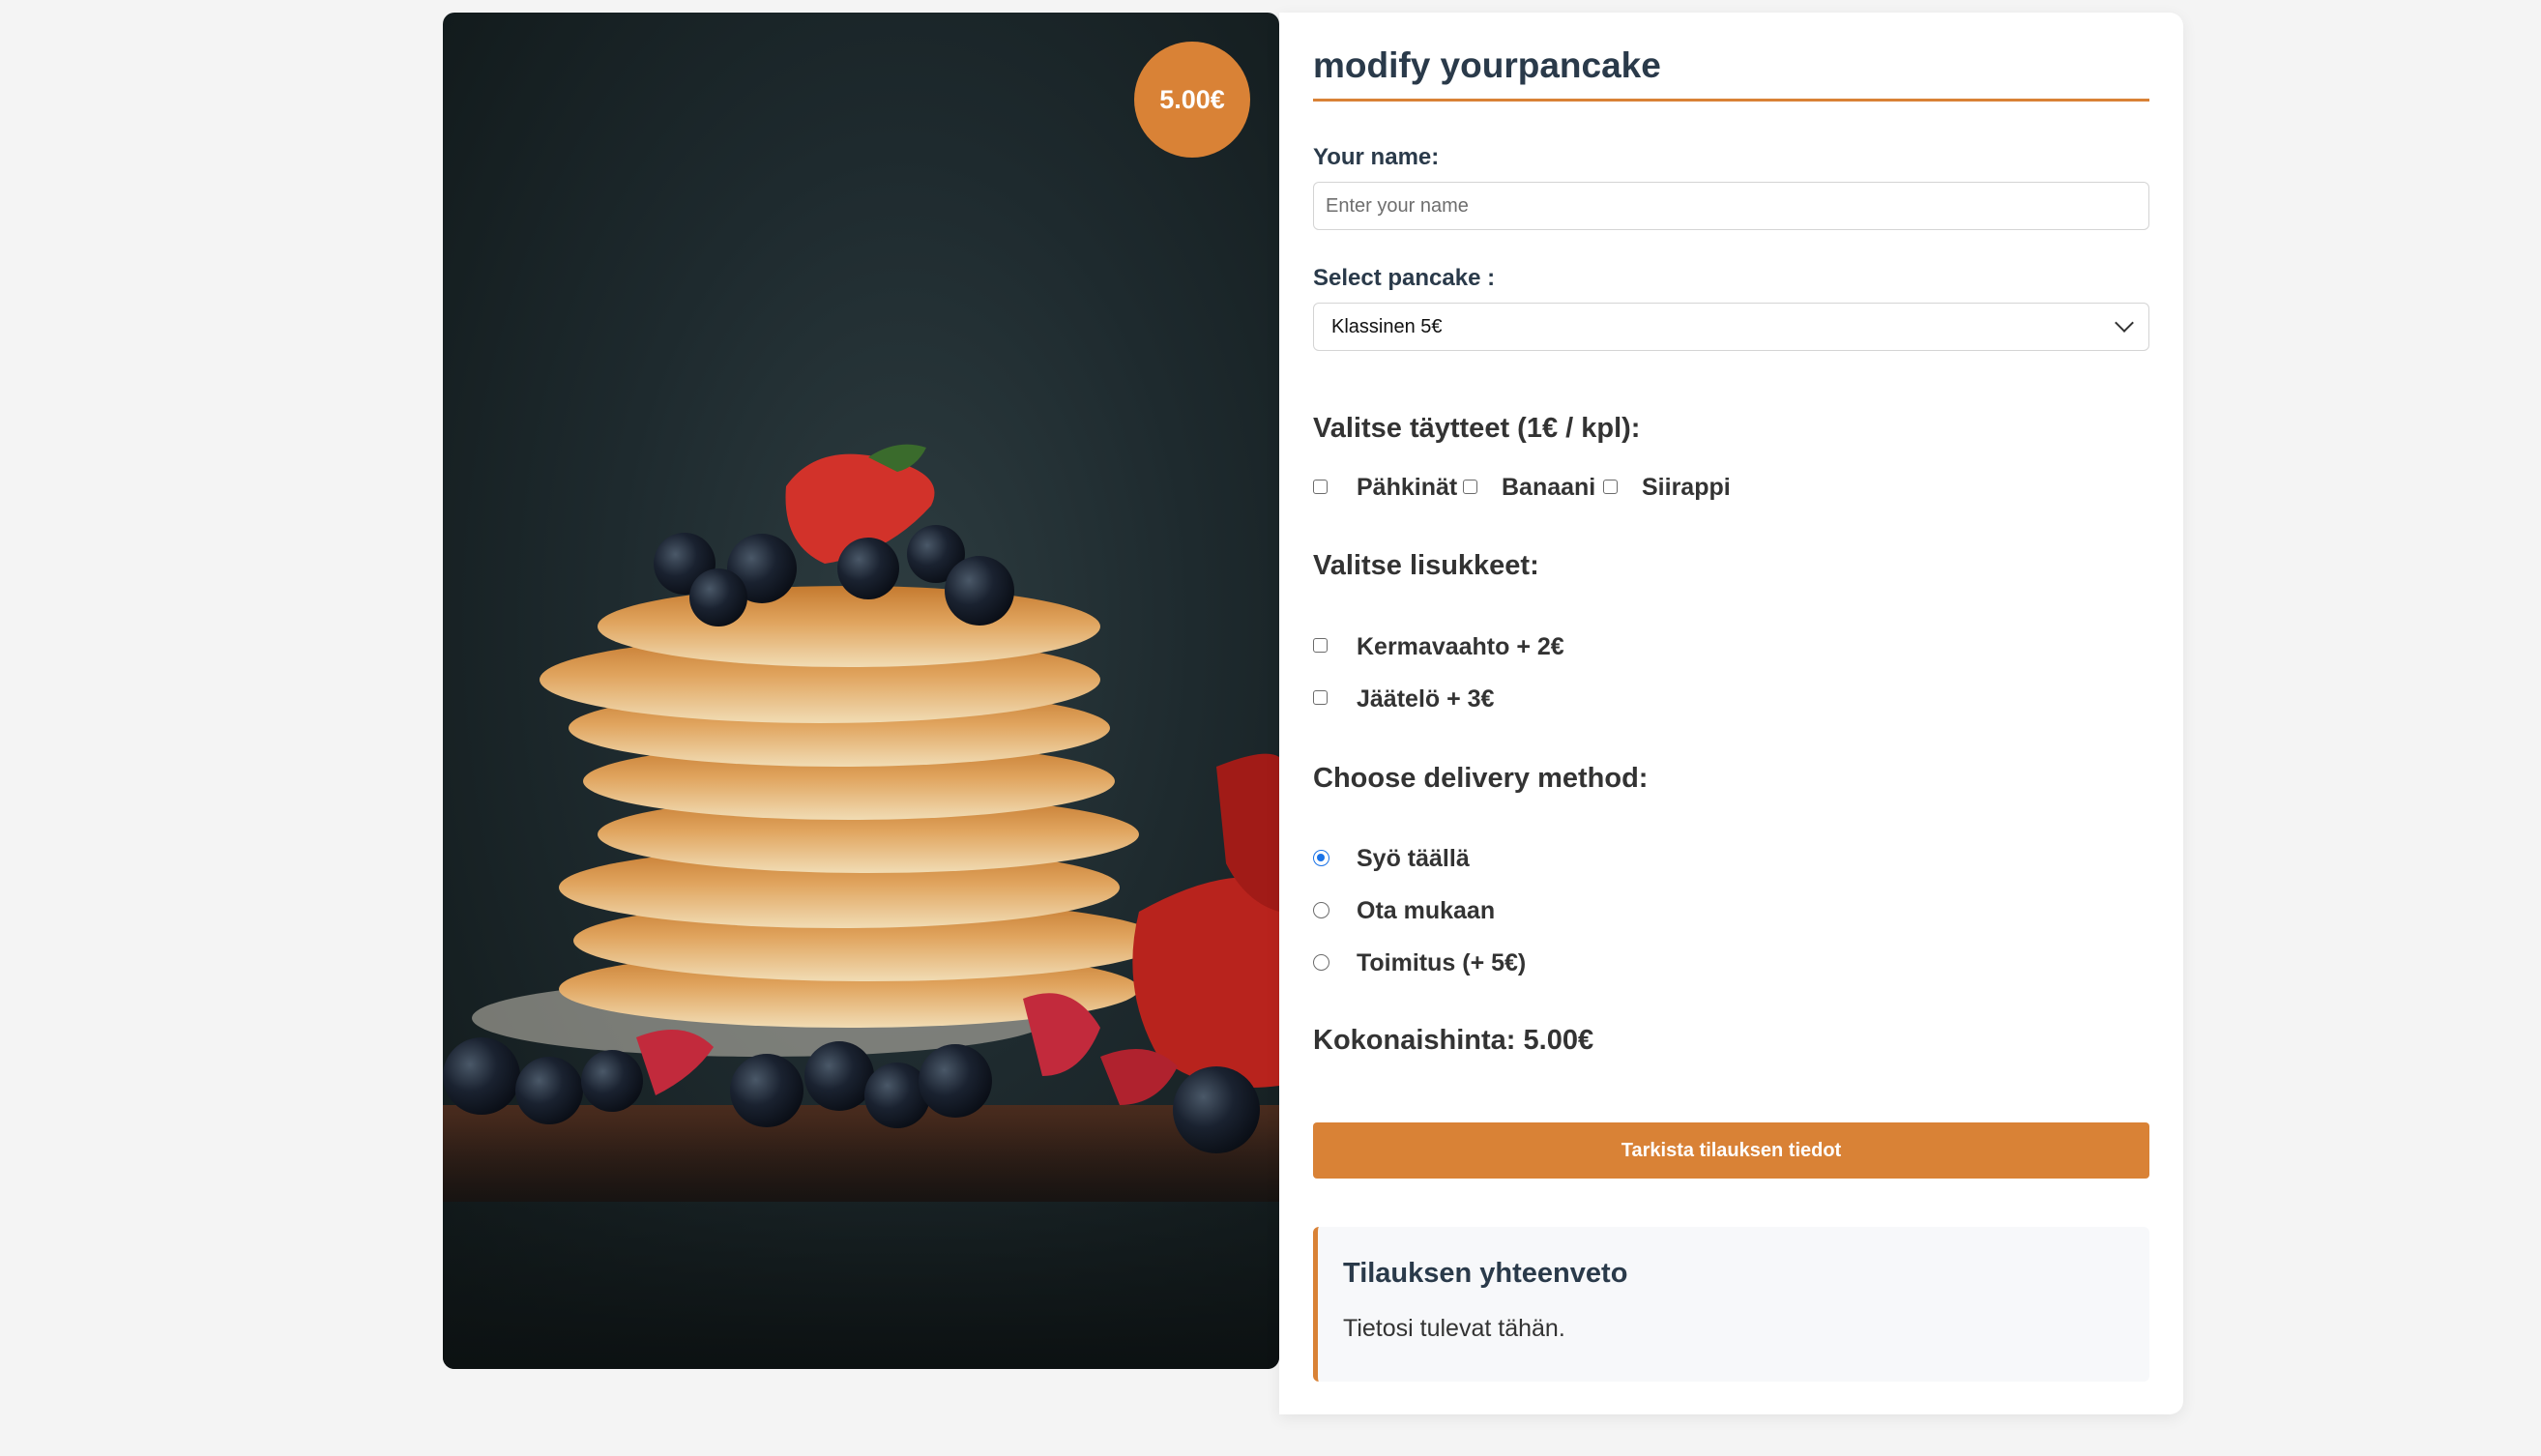  What do you see at coordinates (1413, 859) in the screenshot?
I see `delivery-label-syo-taalla: Syö täällä` at bounding box center [1413, 859].